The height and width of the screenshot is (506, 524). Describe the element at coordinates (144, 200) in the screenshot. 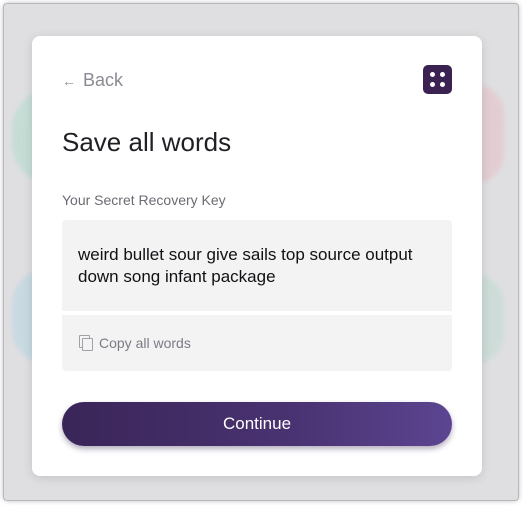

I see `recovery-key-label: Your Secret Recovery Key` at that location.